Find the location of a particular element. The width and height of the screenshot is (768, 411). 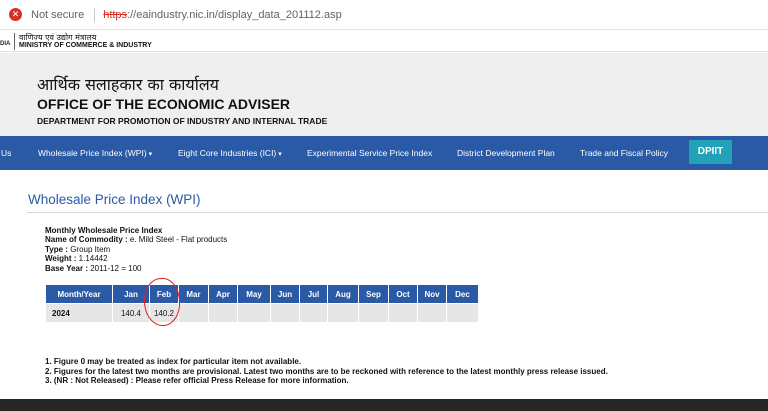

column-header: Jul is located at coordinates (313, 294).